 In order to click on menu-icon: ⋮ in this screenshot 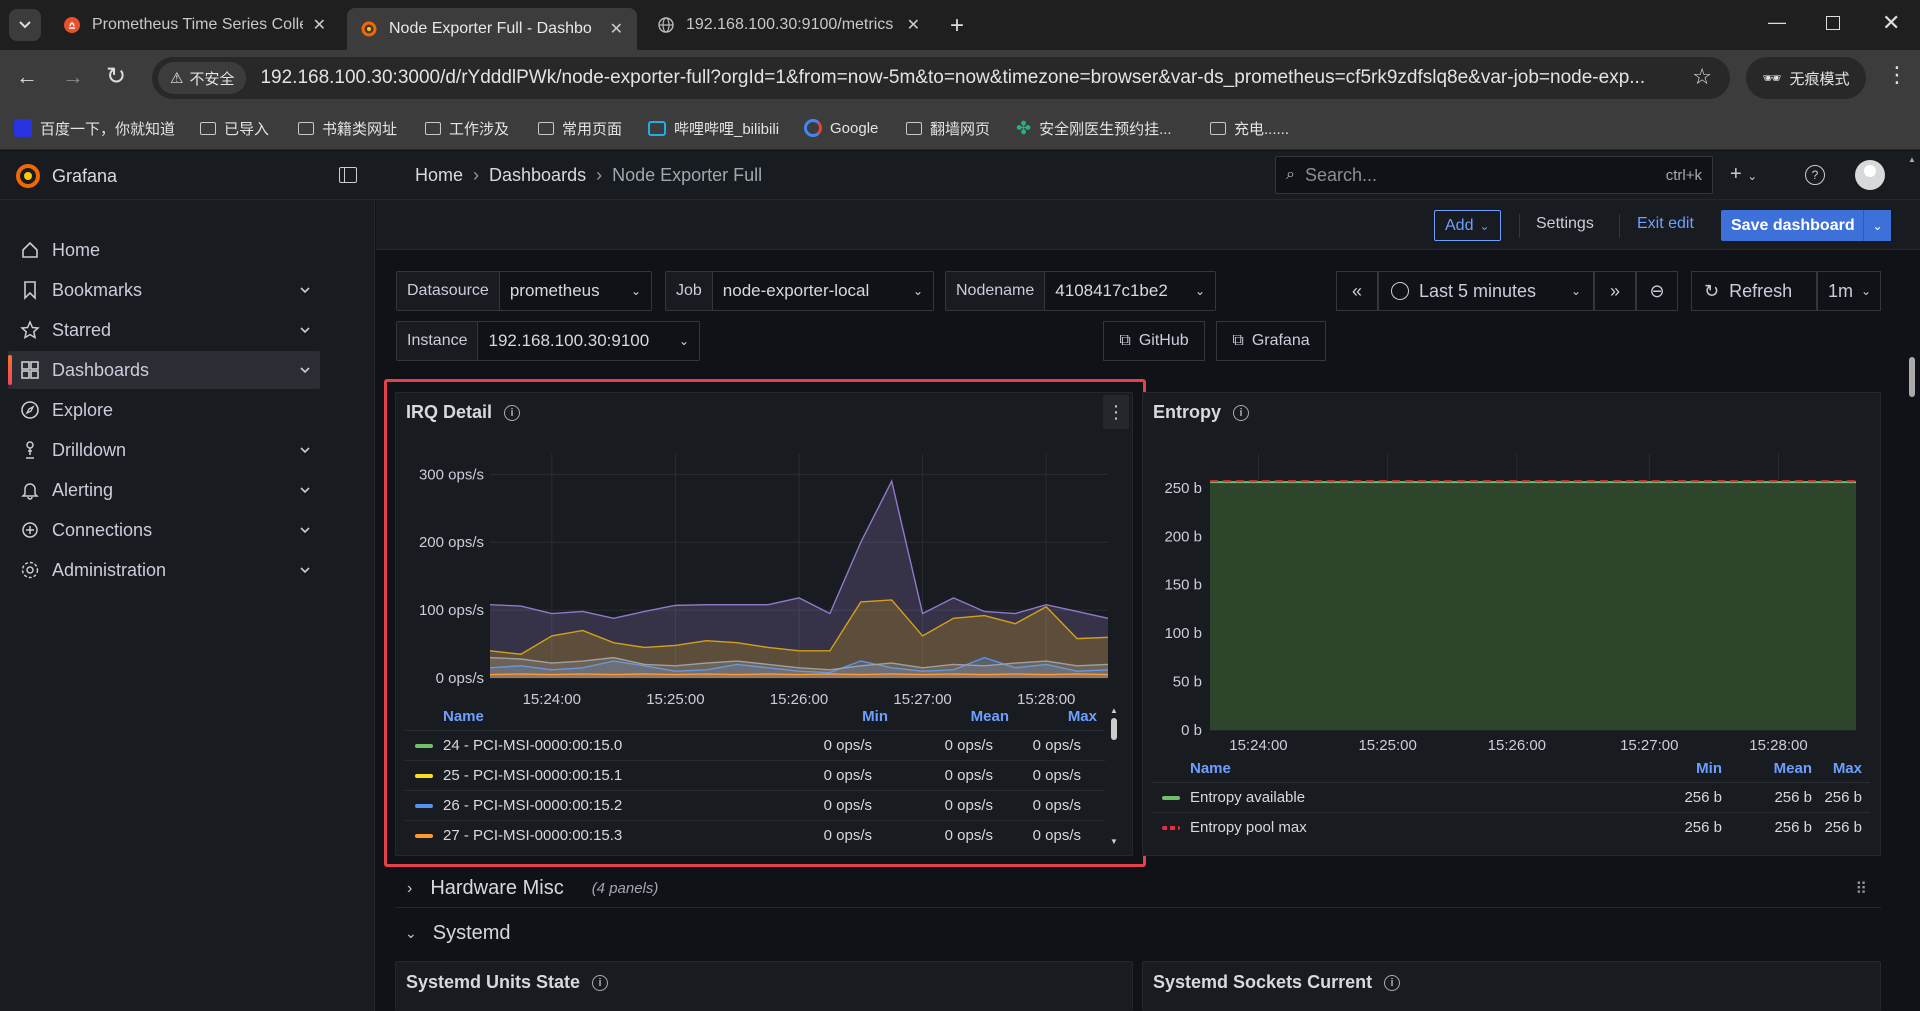, I will do `click(1897, 75)`.